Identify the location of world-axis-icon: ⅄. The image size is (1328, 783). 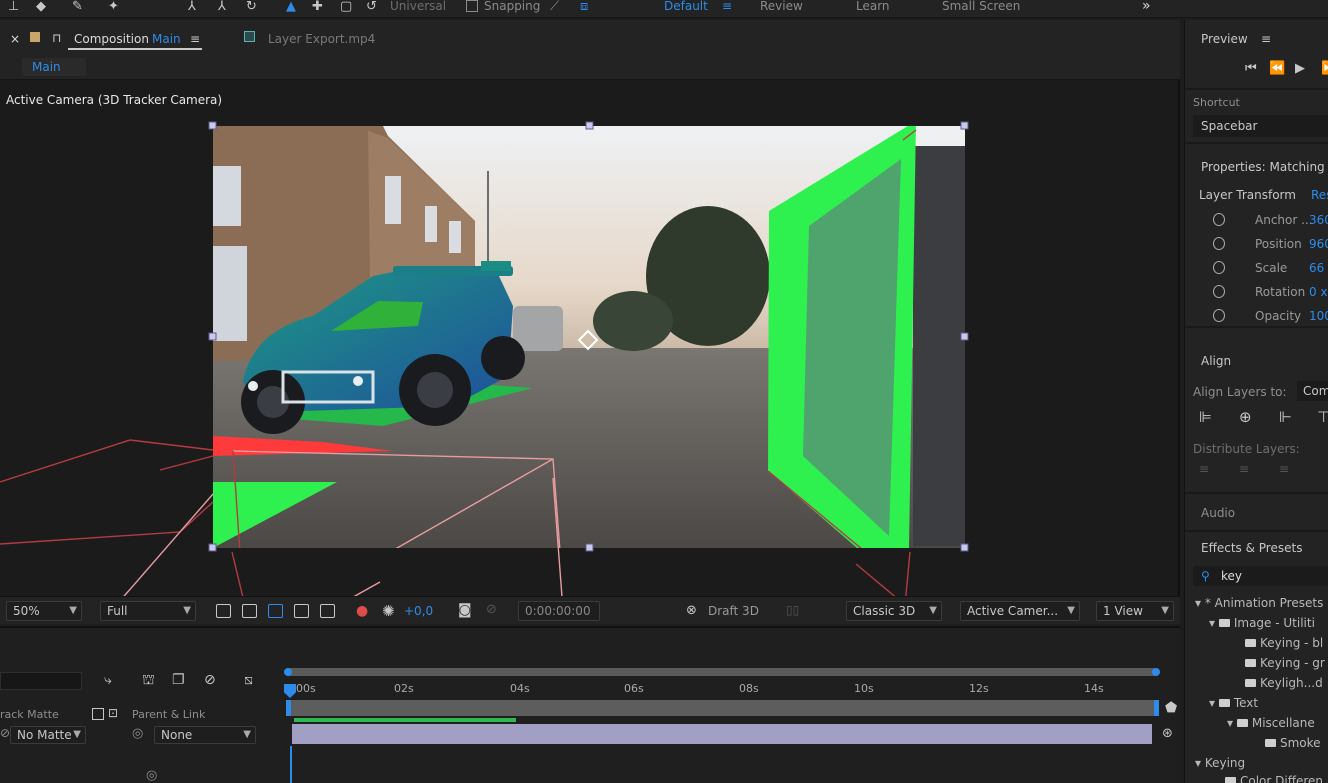
(222, 7).